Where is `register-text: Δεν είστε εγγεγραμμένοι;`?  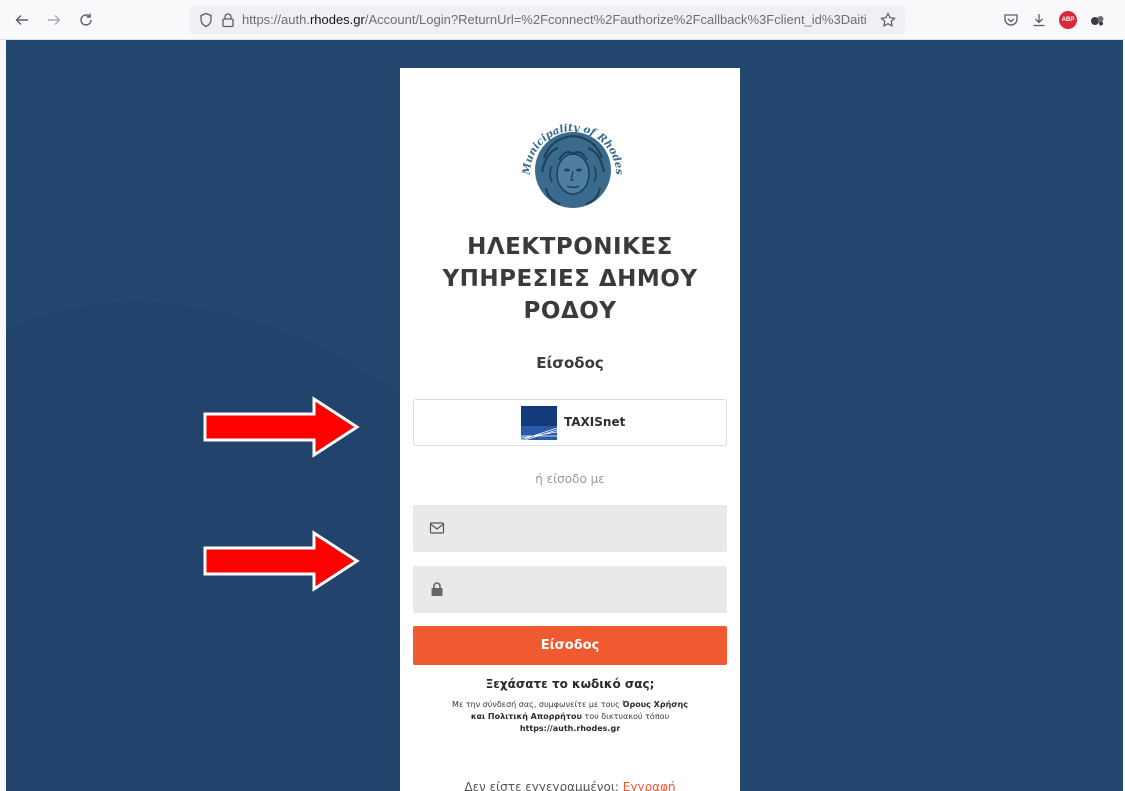
register-text: Δεν είστε εγγεγραμμένοι; is located at coordinates (543, 785).